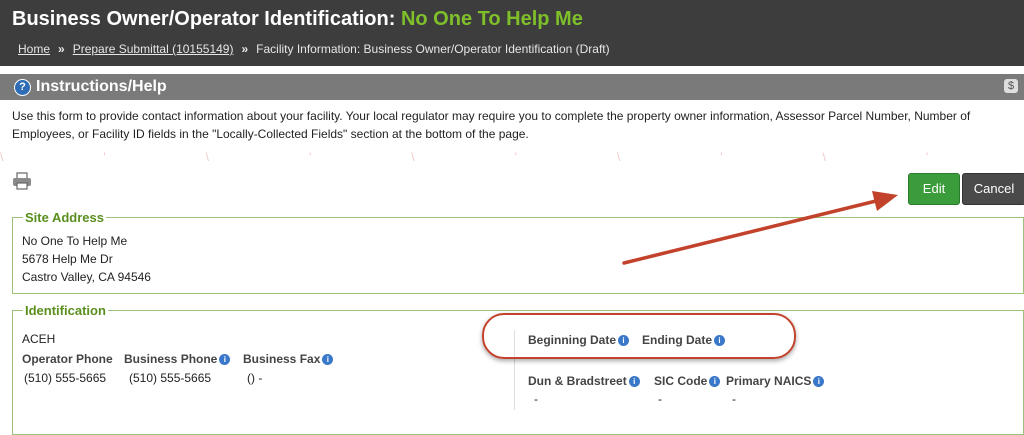 The height and width of the screenshot is (435, 1024). What do you see at coordinates (177, 359) in the screenshot?
I see `business-phone-label: Business Phone i` at bounding box center [177, 359].